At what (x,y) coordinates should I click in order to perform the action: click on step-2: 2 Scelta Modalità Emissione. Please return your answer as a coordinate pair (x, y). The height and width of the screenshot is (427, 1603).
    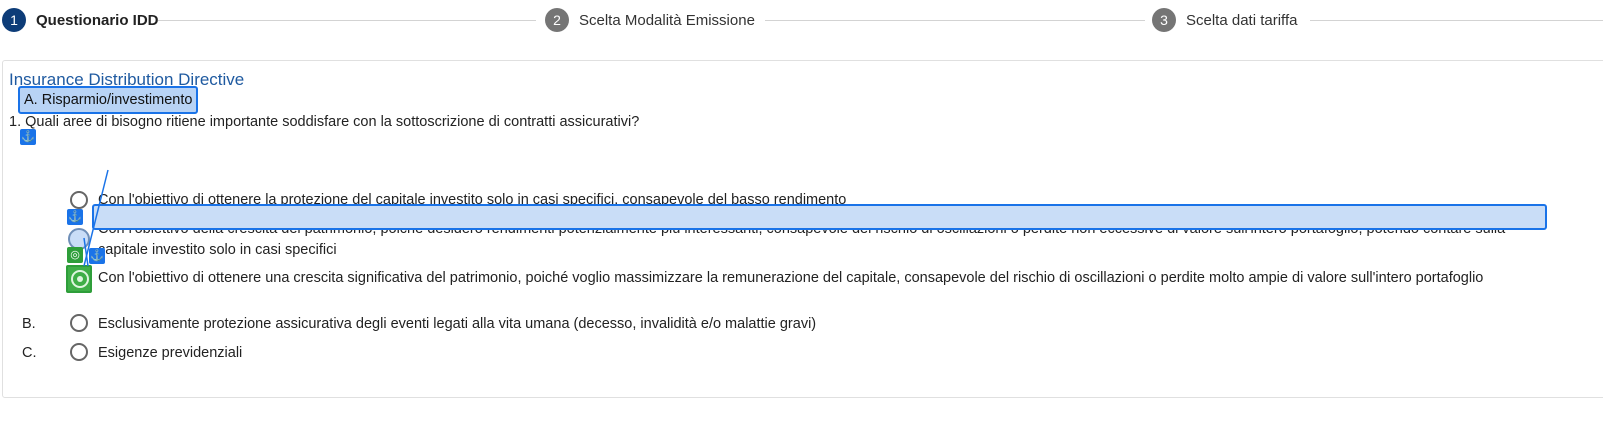
    Looking at the image, I should click on (650, 20).